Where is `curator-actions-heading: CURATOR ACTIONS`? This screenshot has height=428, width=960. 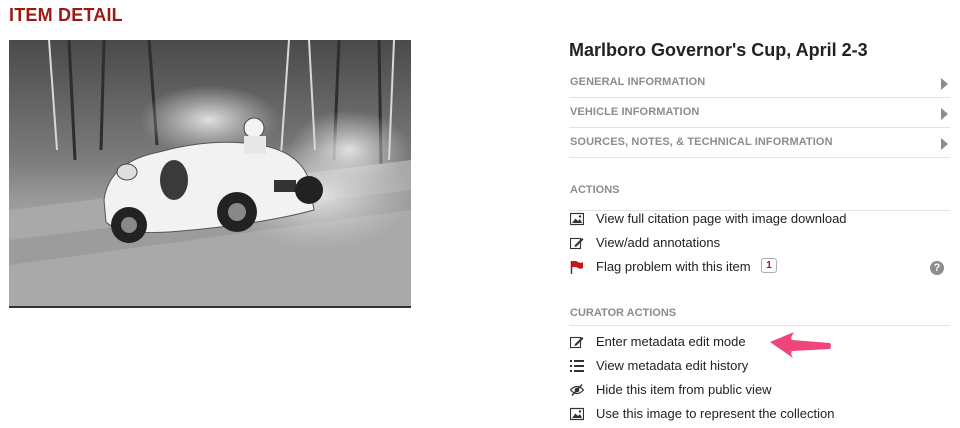
curator-actions-heading: CURATOR ACTIONS is located at coordinates (759, 316).